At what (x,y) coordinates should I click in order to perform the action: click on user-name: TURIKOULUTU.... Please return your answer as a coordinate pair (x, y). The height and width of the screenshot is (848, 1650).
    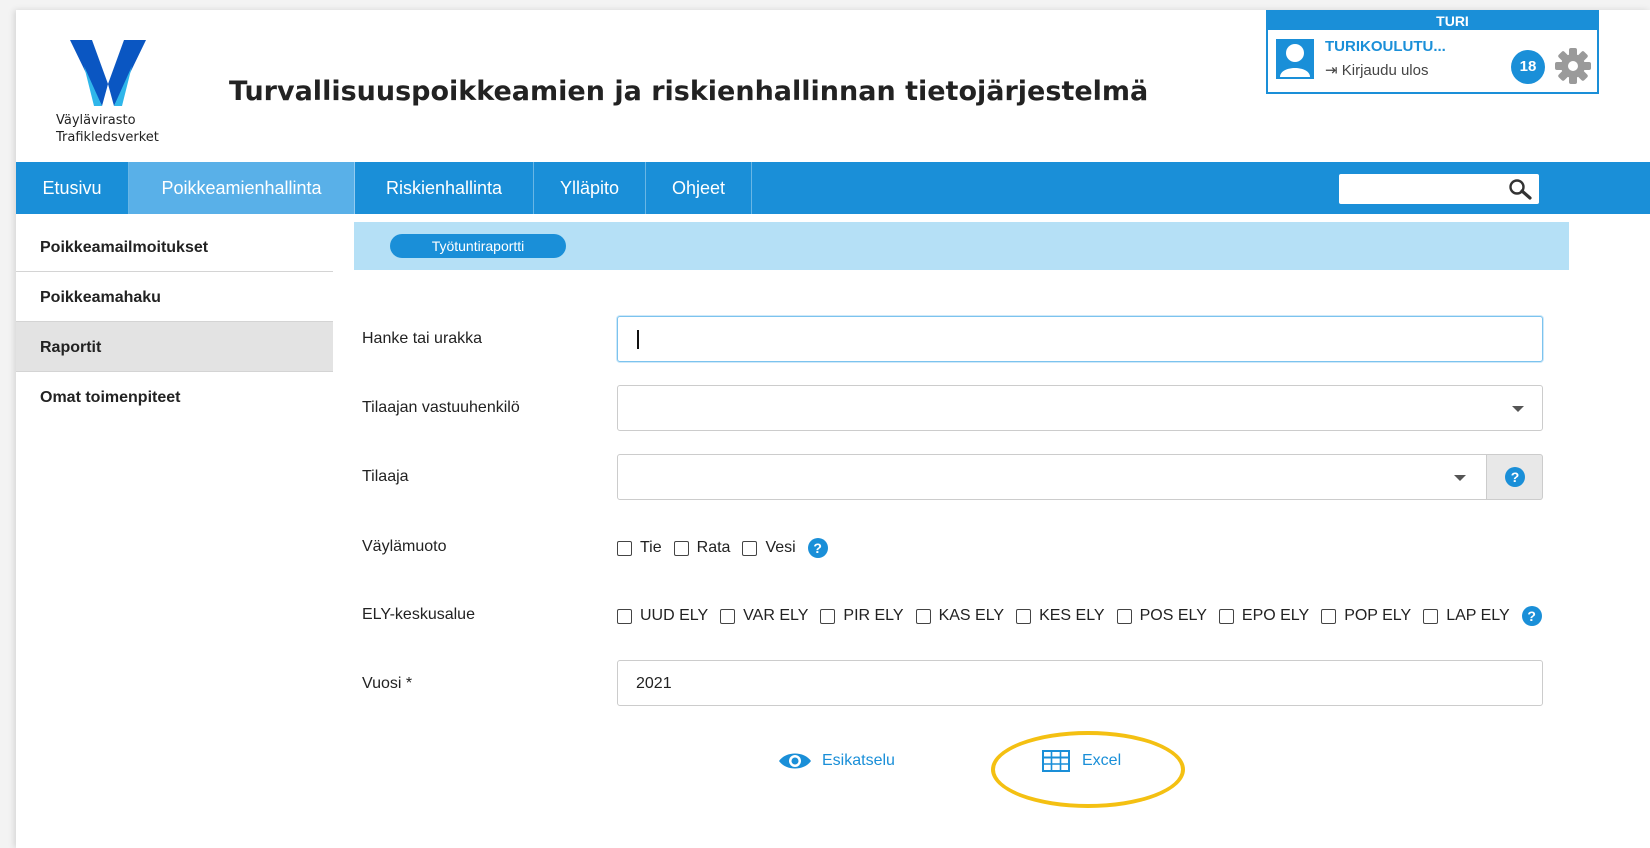
    Looking at the image, I should click on (1385, 46).